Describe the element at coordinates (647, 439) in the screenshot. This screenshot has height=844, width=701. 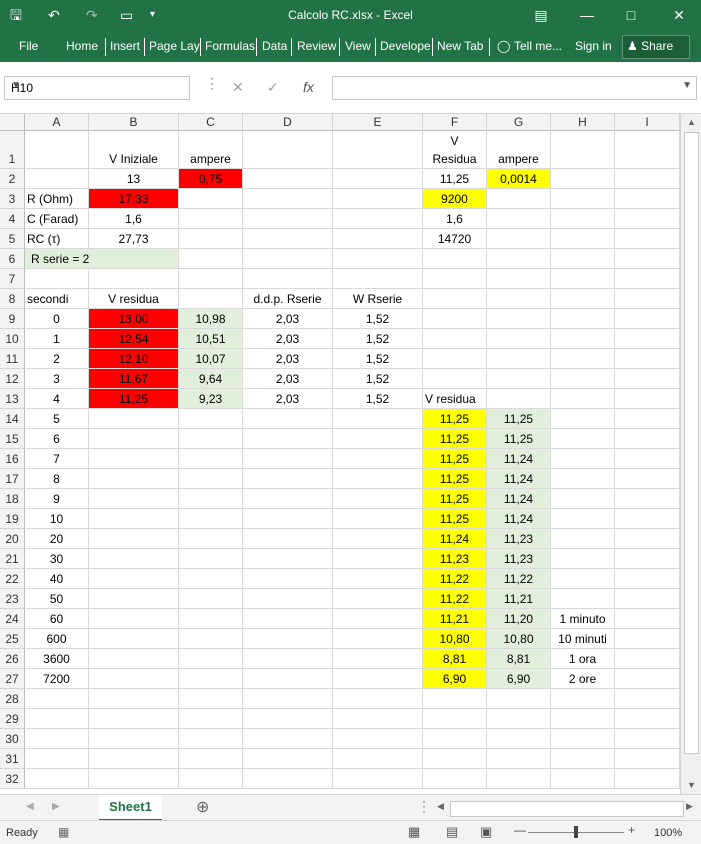
I see `cell-i15` at that location.